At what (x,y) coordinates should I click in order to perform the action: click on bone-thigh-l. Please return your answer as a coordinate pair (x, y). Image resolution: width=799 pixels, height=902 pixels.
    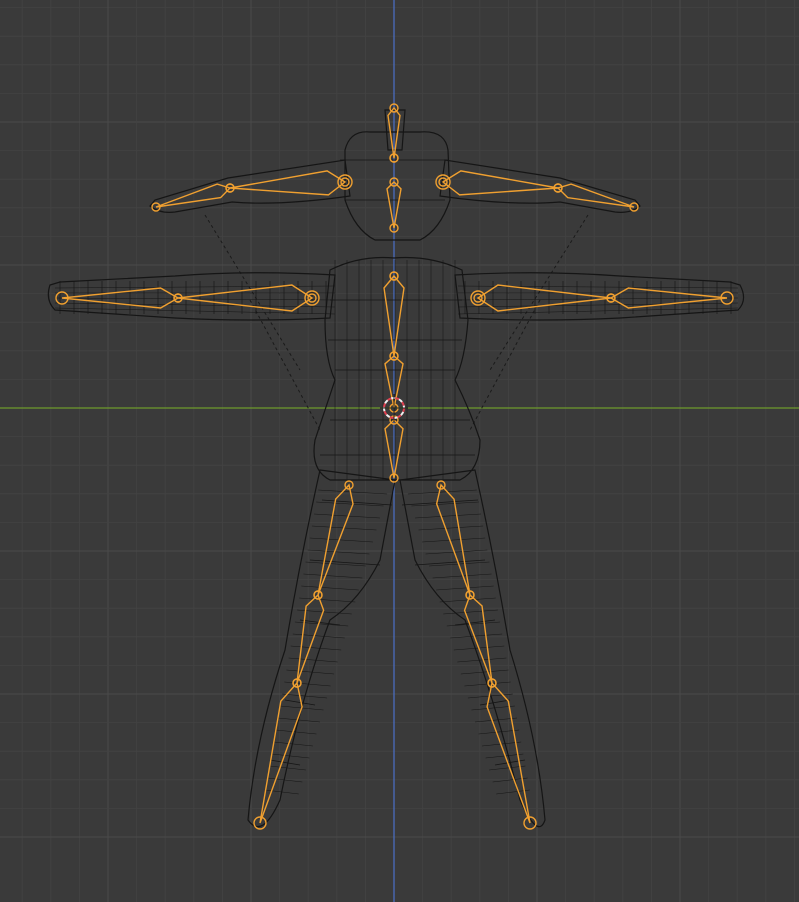
    Looking at the image, I should click on (333, 540).